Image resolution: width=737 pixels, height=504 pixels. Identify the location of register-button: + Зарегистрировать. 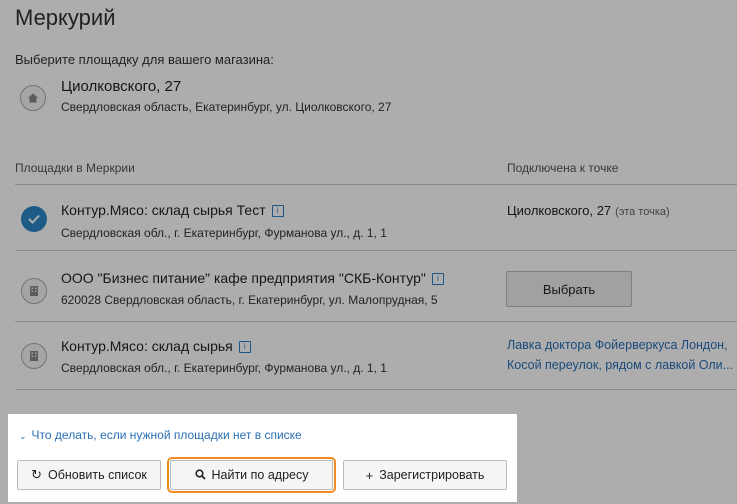
(425, 475).